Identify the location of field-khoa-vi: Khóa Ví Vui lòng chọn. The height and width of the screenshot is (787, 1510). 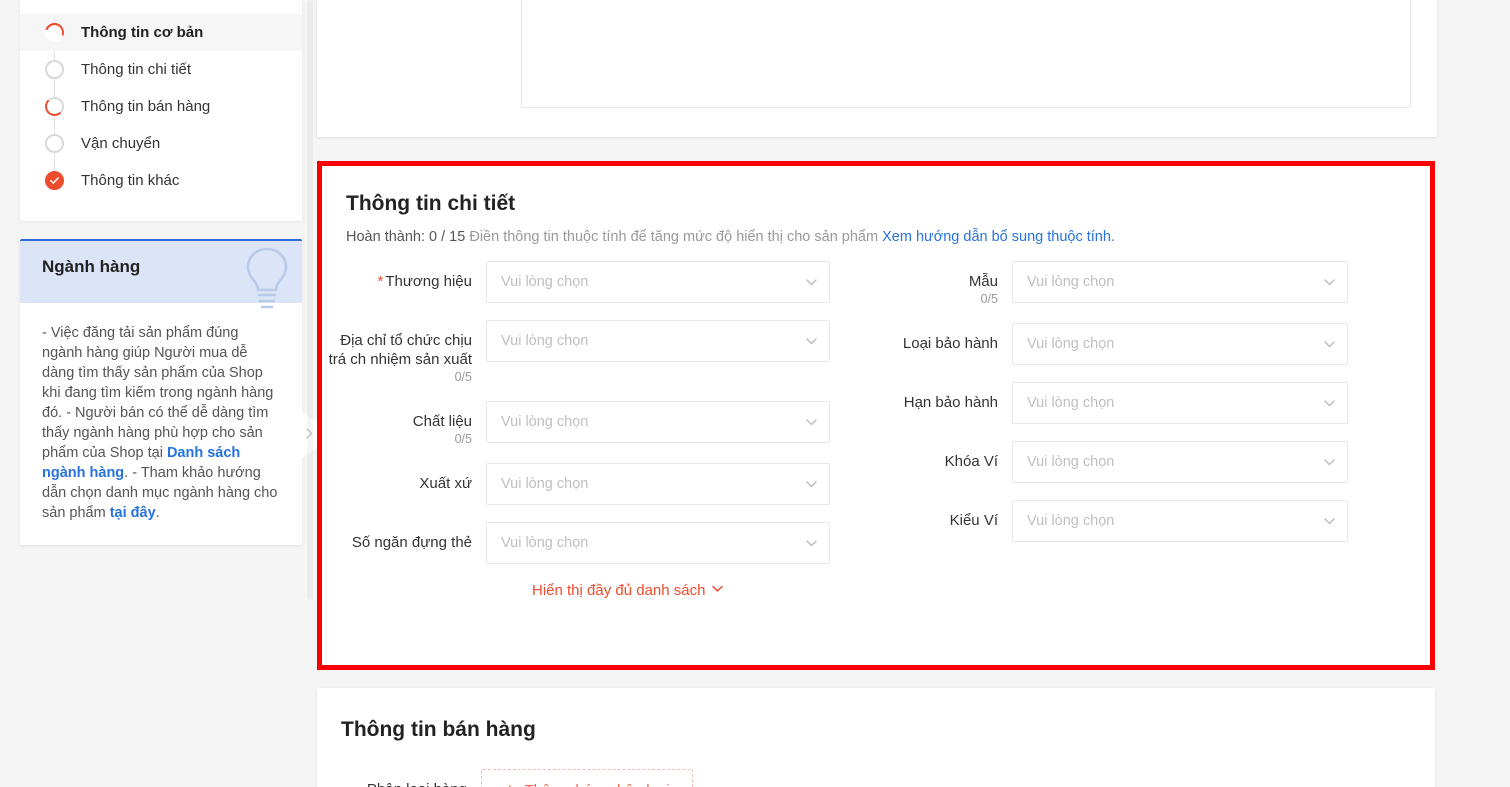
(1153, 462).